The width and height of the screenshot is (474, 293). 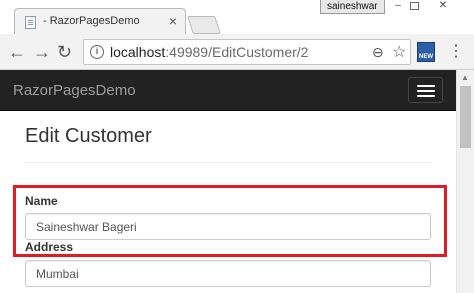 I want to click on close-window-button: ✕, so click(x=443, y=6).